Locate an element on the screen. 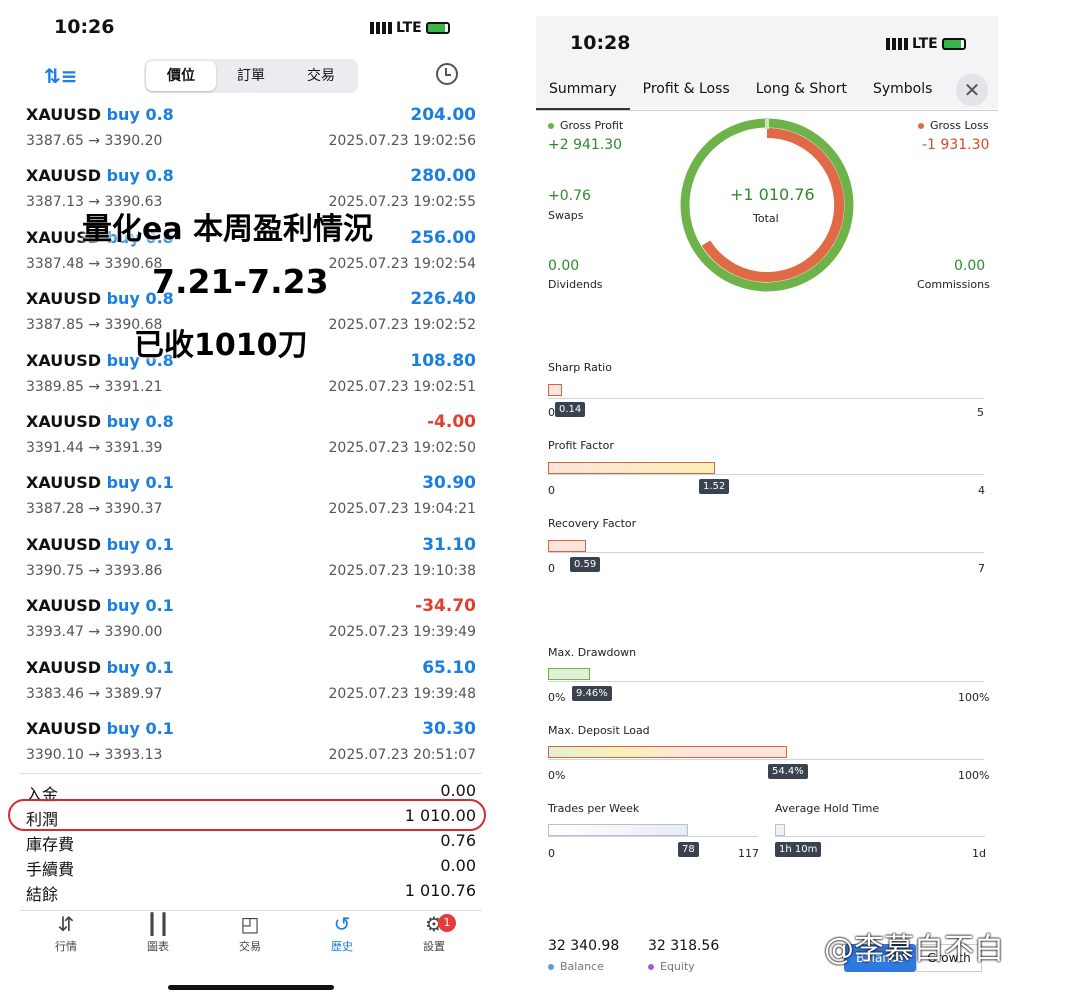  trades-week-track is located at coordinates (653, 836).